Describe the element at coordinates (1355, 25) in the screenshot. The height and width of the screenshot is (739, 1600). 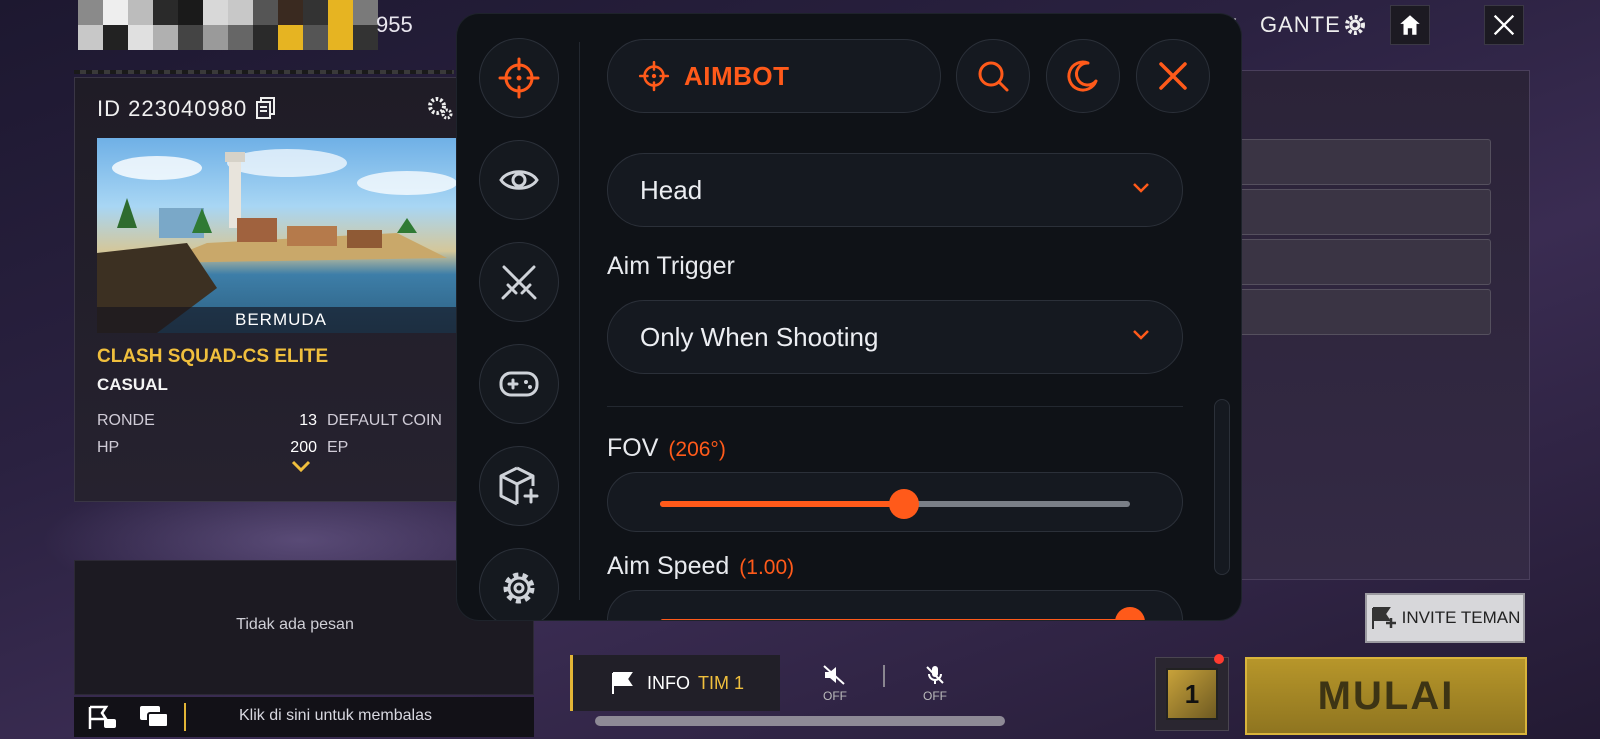
I see `settings-gear-icon` at that location.